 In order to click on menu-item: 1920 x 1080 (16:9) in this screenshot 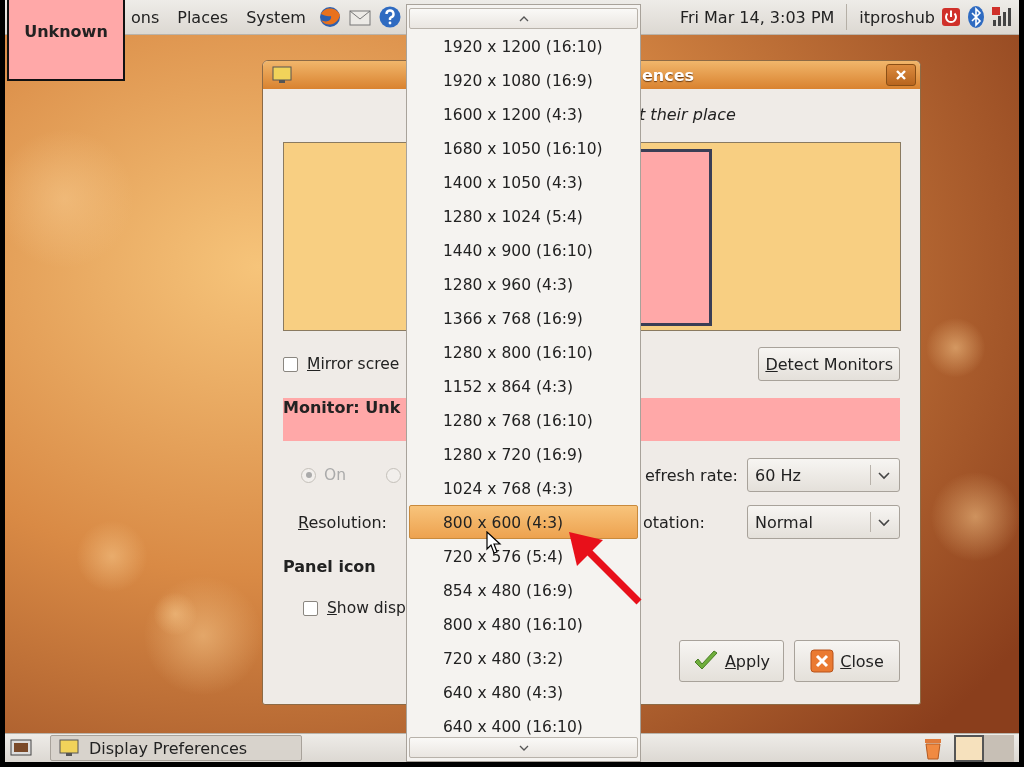, I will do `click(523, 80)`.